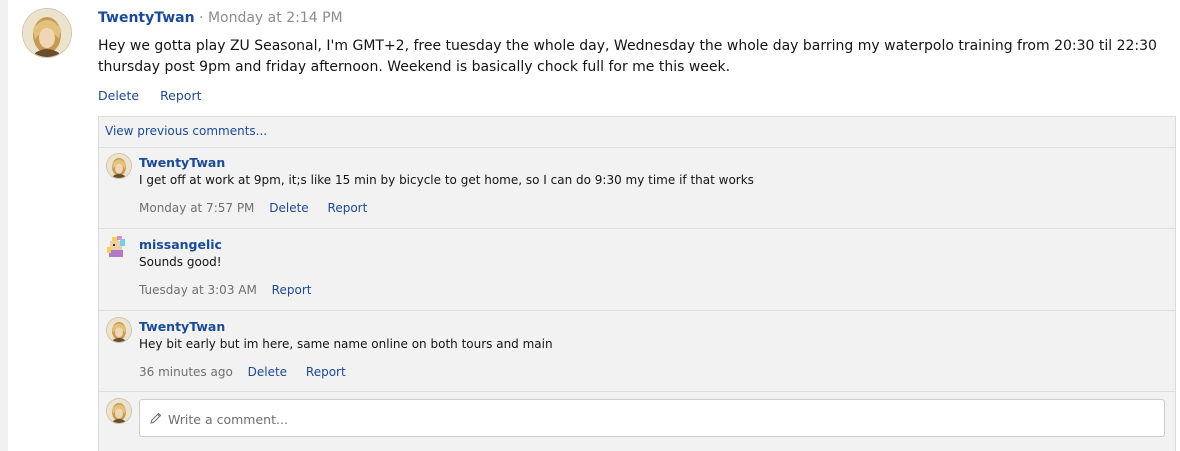 Image resolution: width=1180 pixels, height=451 pixels. Describe the element at coordinates (180, 262) in the screenshot. I see `comment-text: Sounds good!` at that location.